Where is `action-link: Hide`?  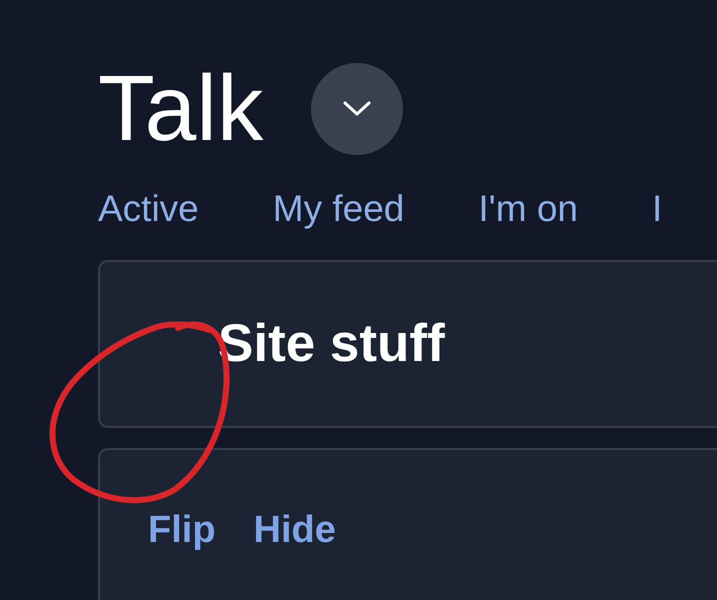
action-link: Hide is located at coordinates (295, 529).